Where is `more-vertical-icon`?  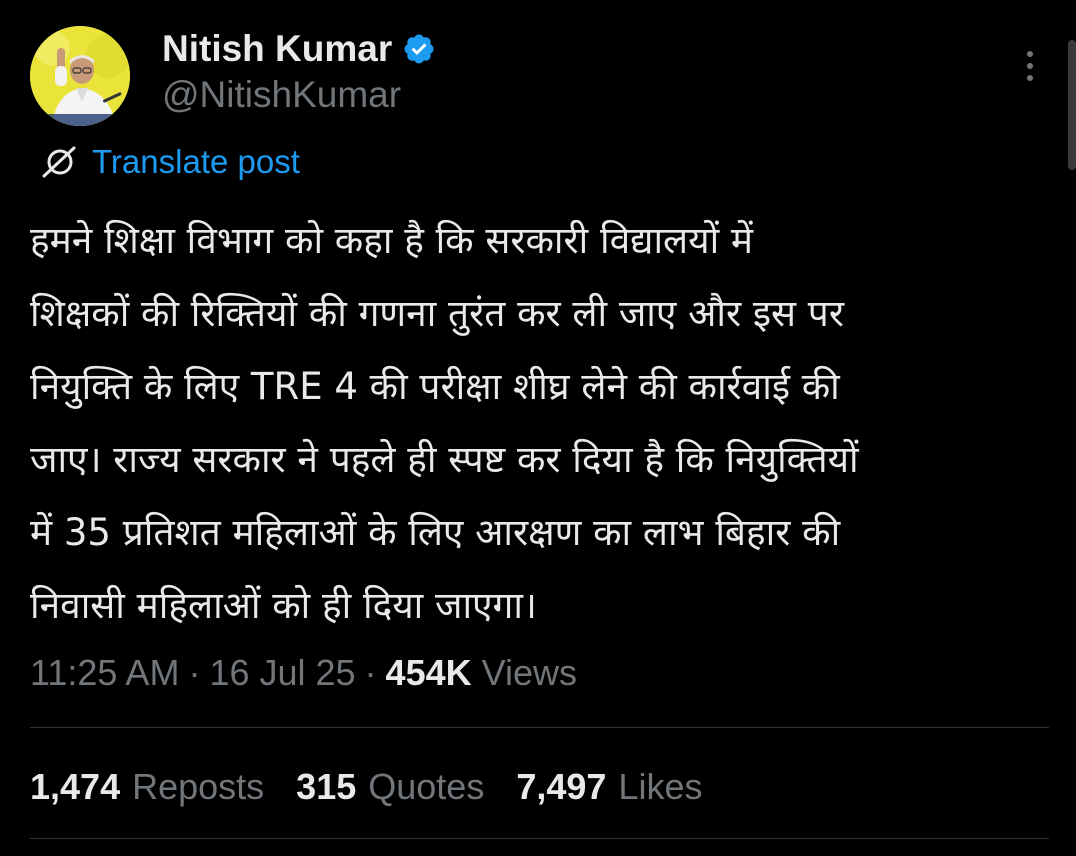
more-vertical-icon is located at coordinates (1030, 66).